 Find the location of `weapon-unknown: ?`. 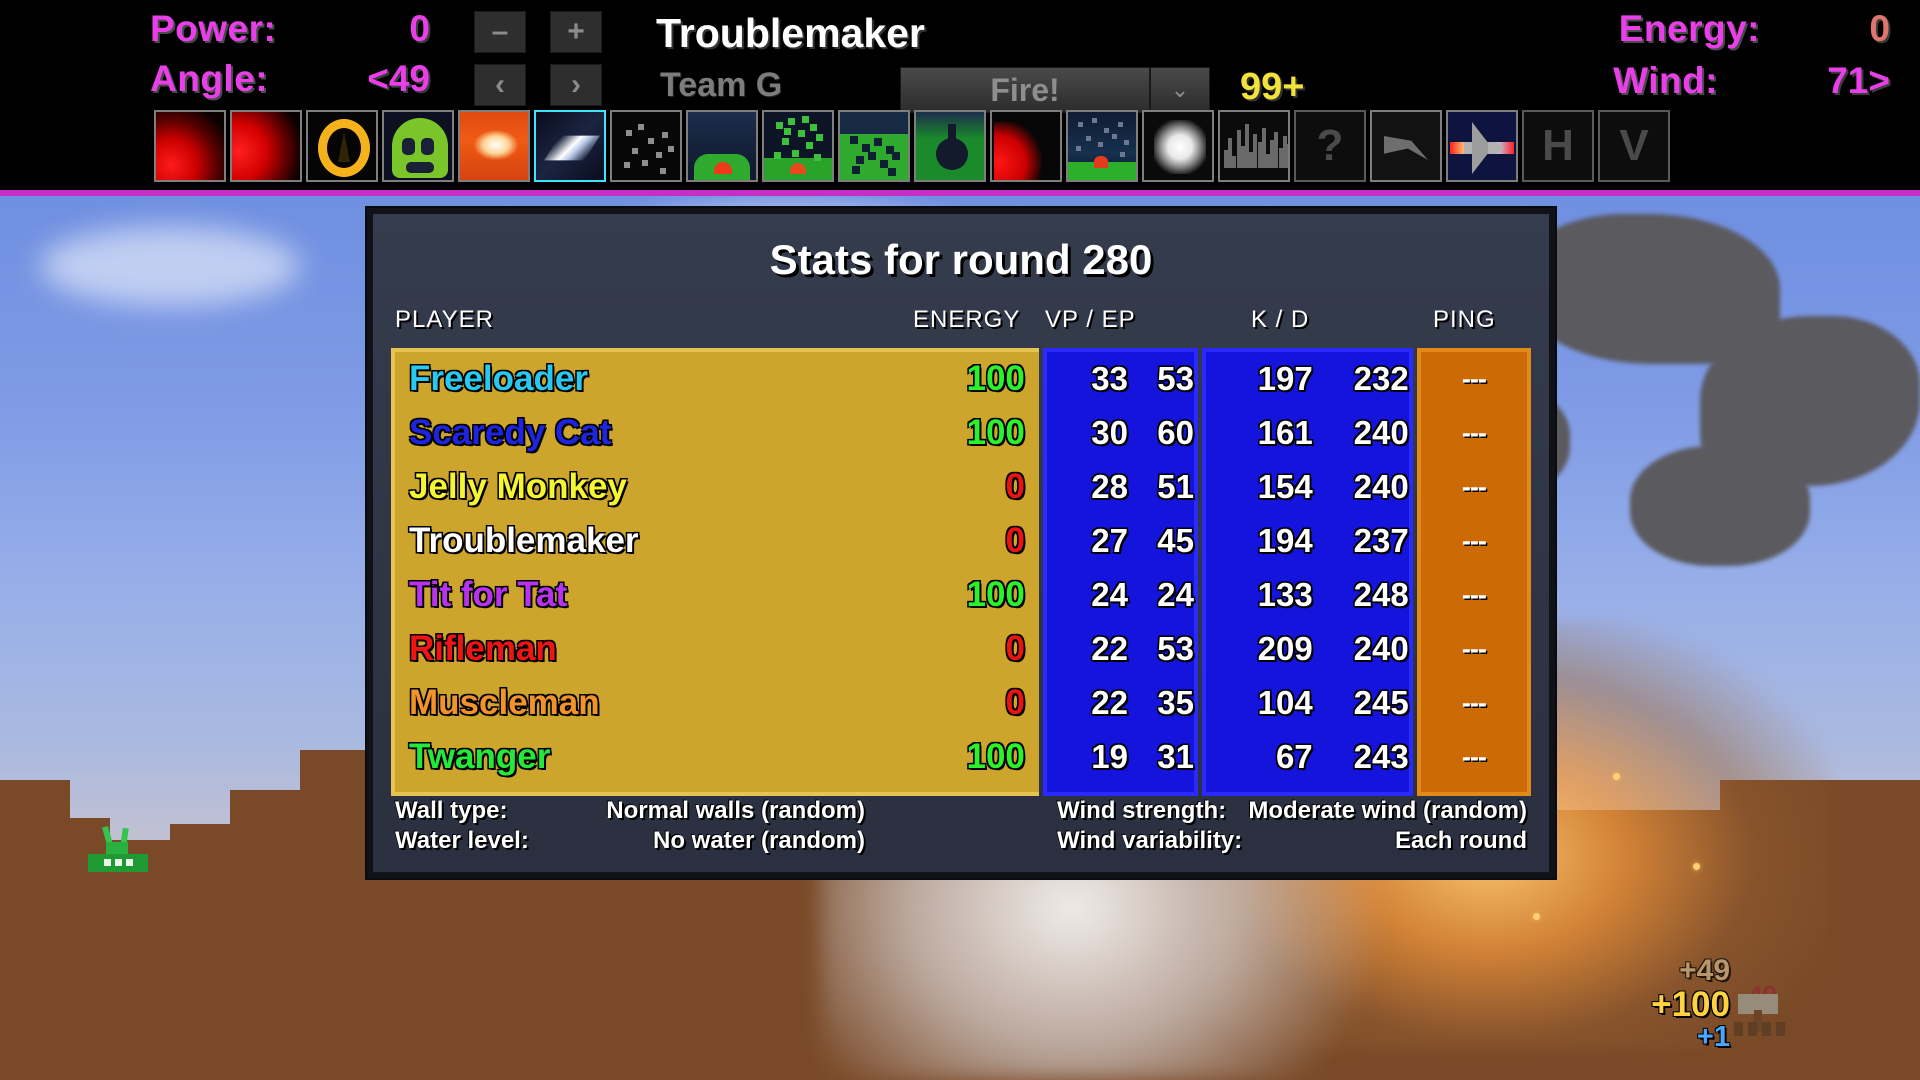

weapon-unknown: ? is located at coordinates (1330, 146).